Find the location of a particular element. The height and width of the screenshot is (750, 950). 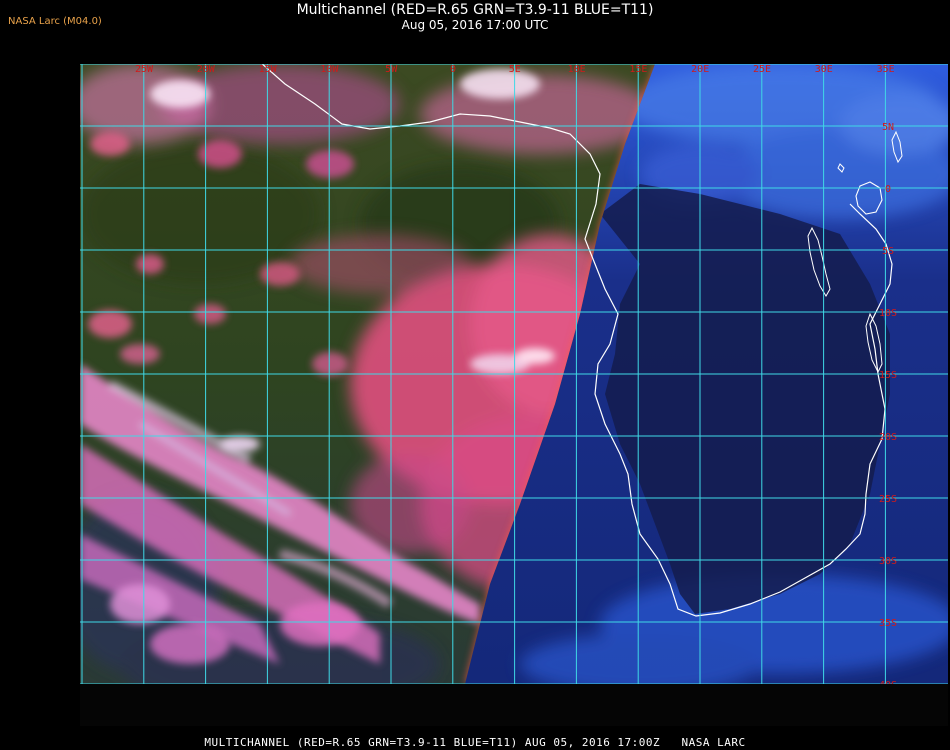

latitude-label: 15S is located at coordinates (888, 375).